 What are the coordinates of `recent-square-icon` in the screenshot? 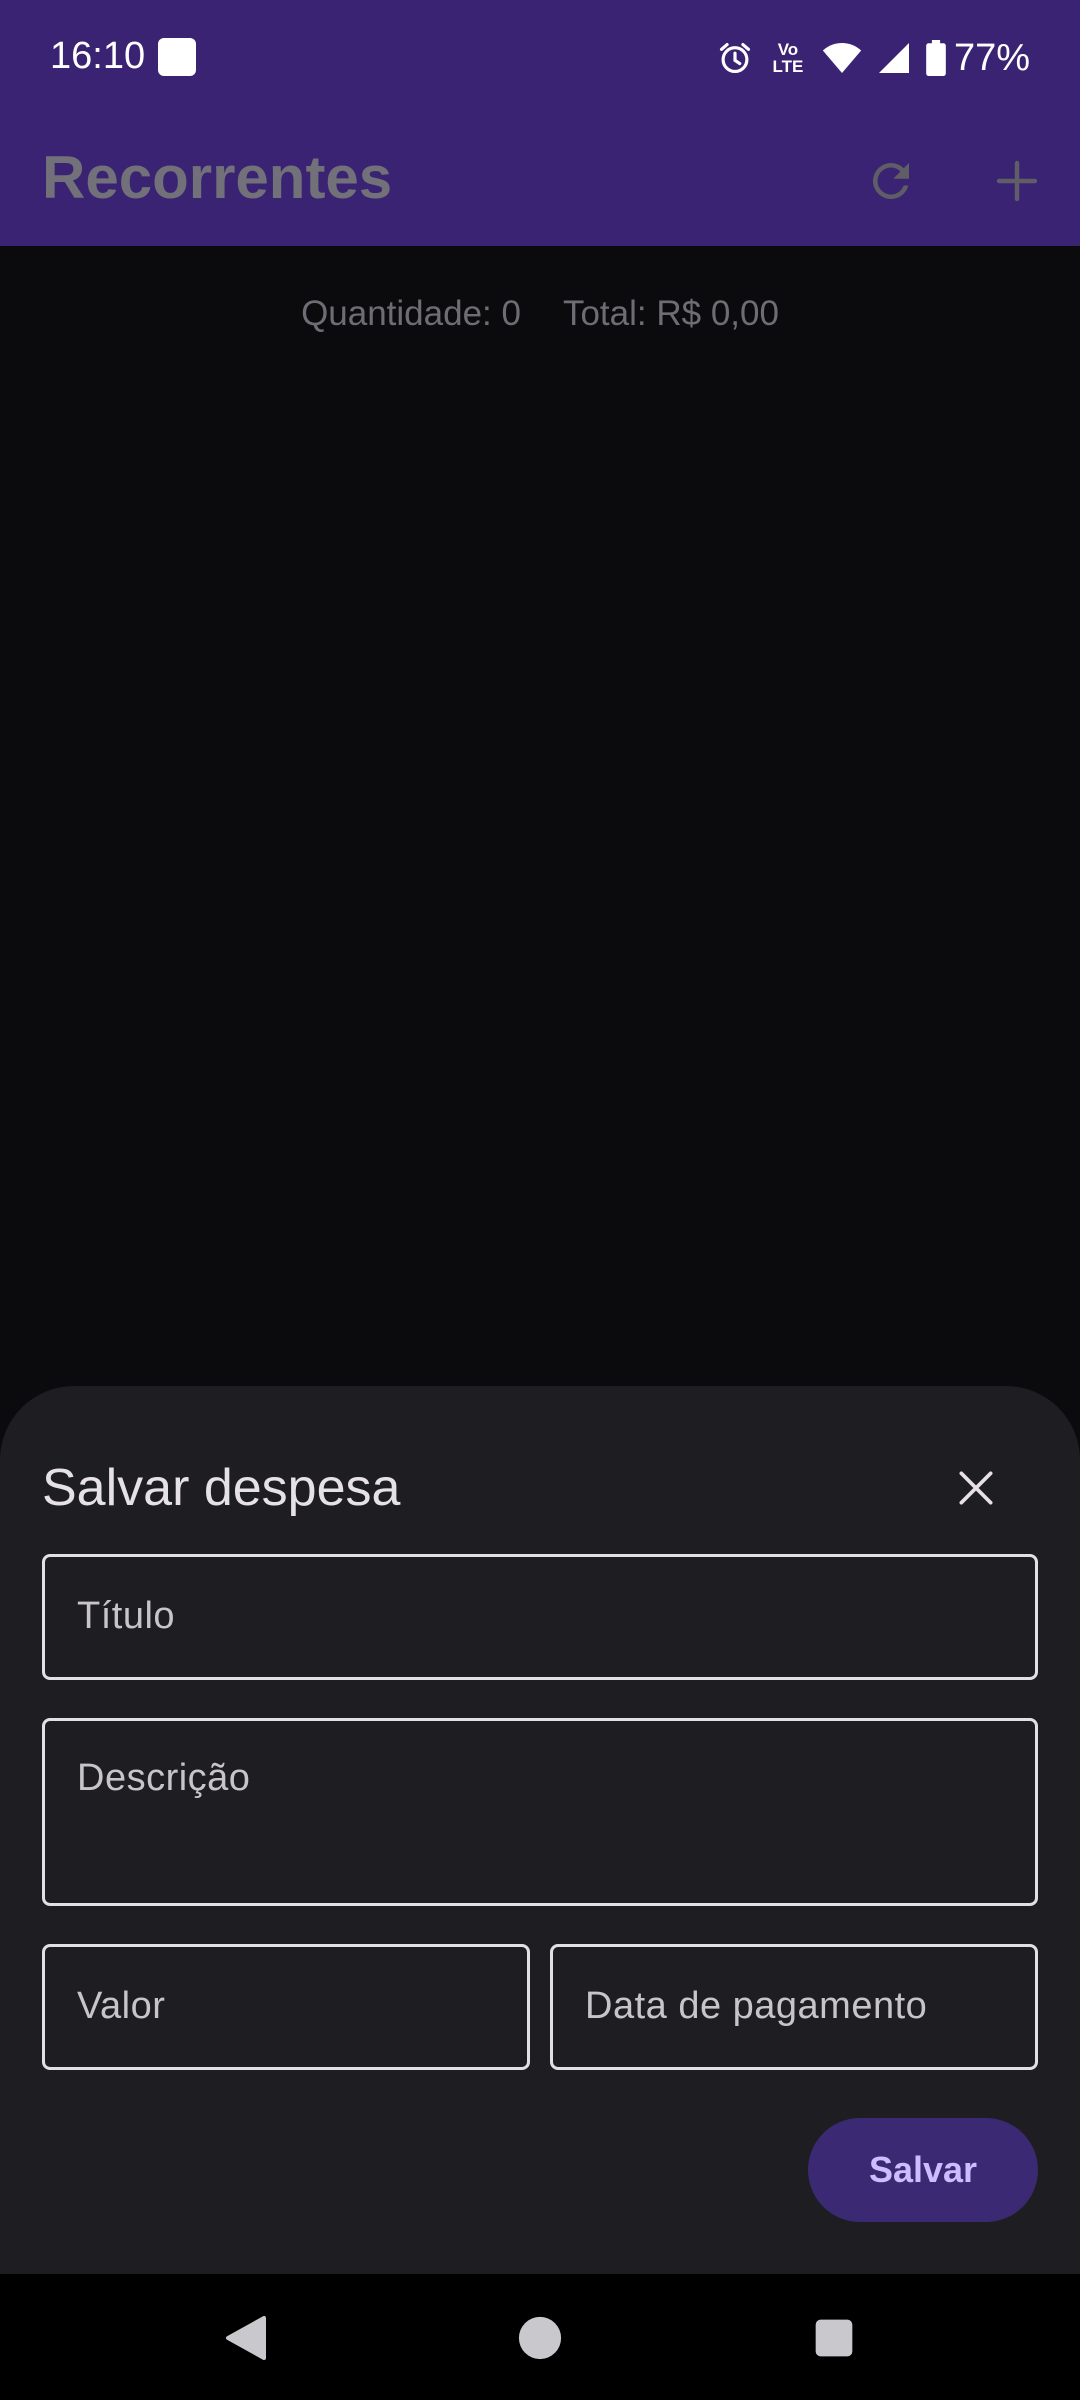 It's located at (834, 2338).